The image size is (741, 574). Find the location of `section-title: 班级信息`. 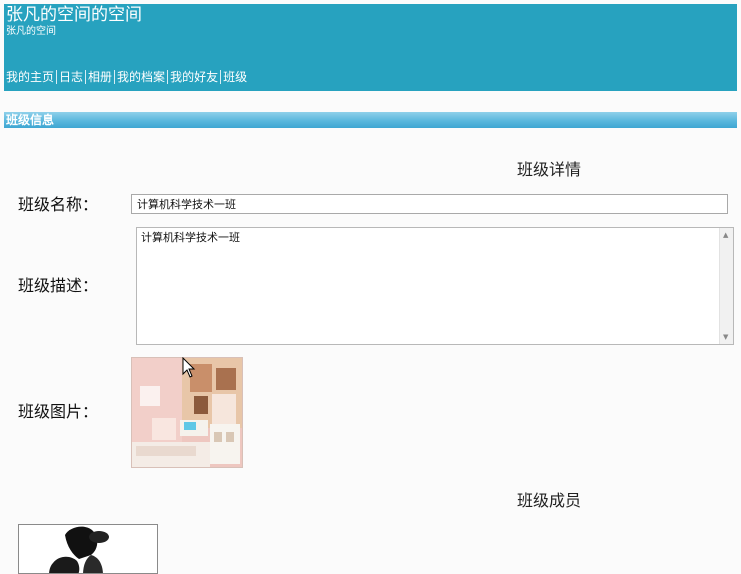

section-title: 班级信息 is located at coordinates (30, 120).